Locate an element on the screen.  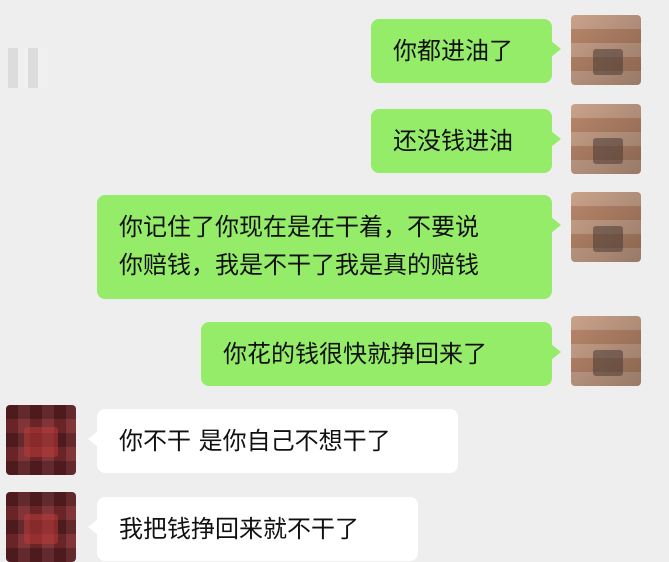
message-text-line: 你赔钱，我是不干了我是真的赔钱 is located at coordinates (299, 265).